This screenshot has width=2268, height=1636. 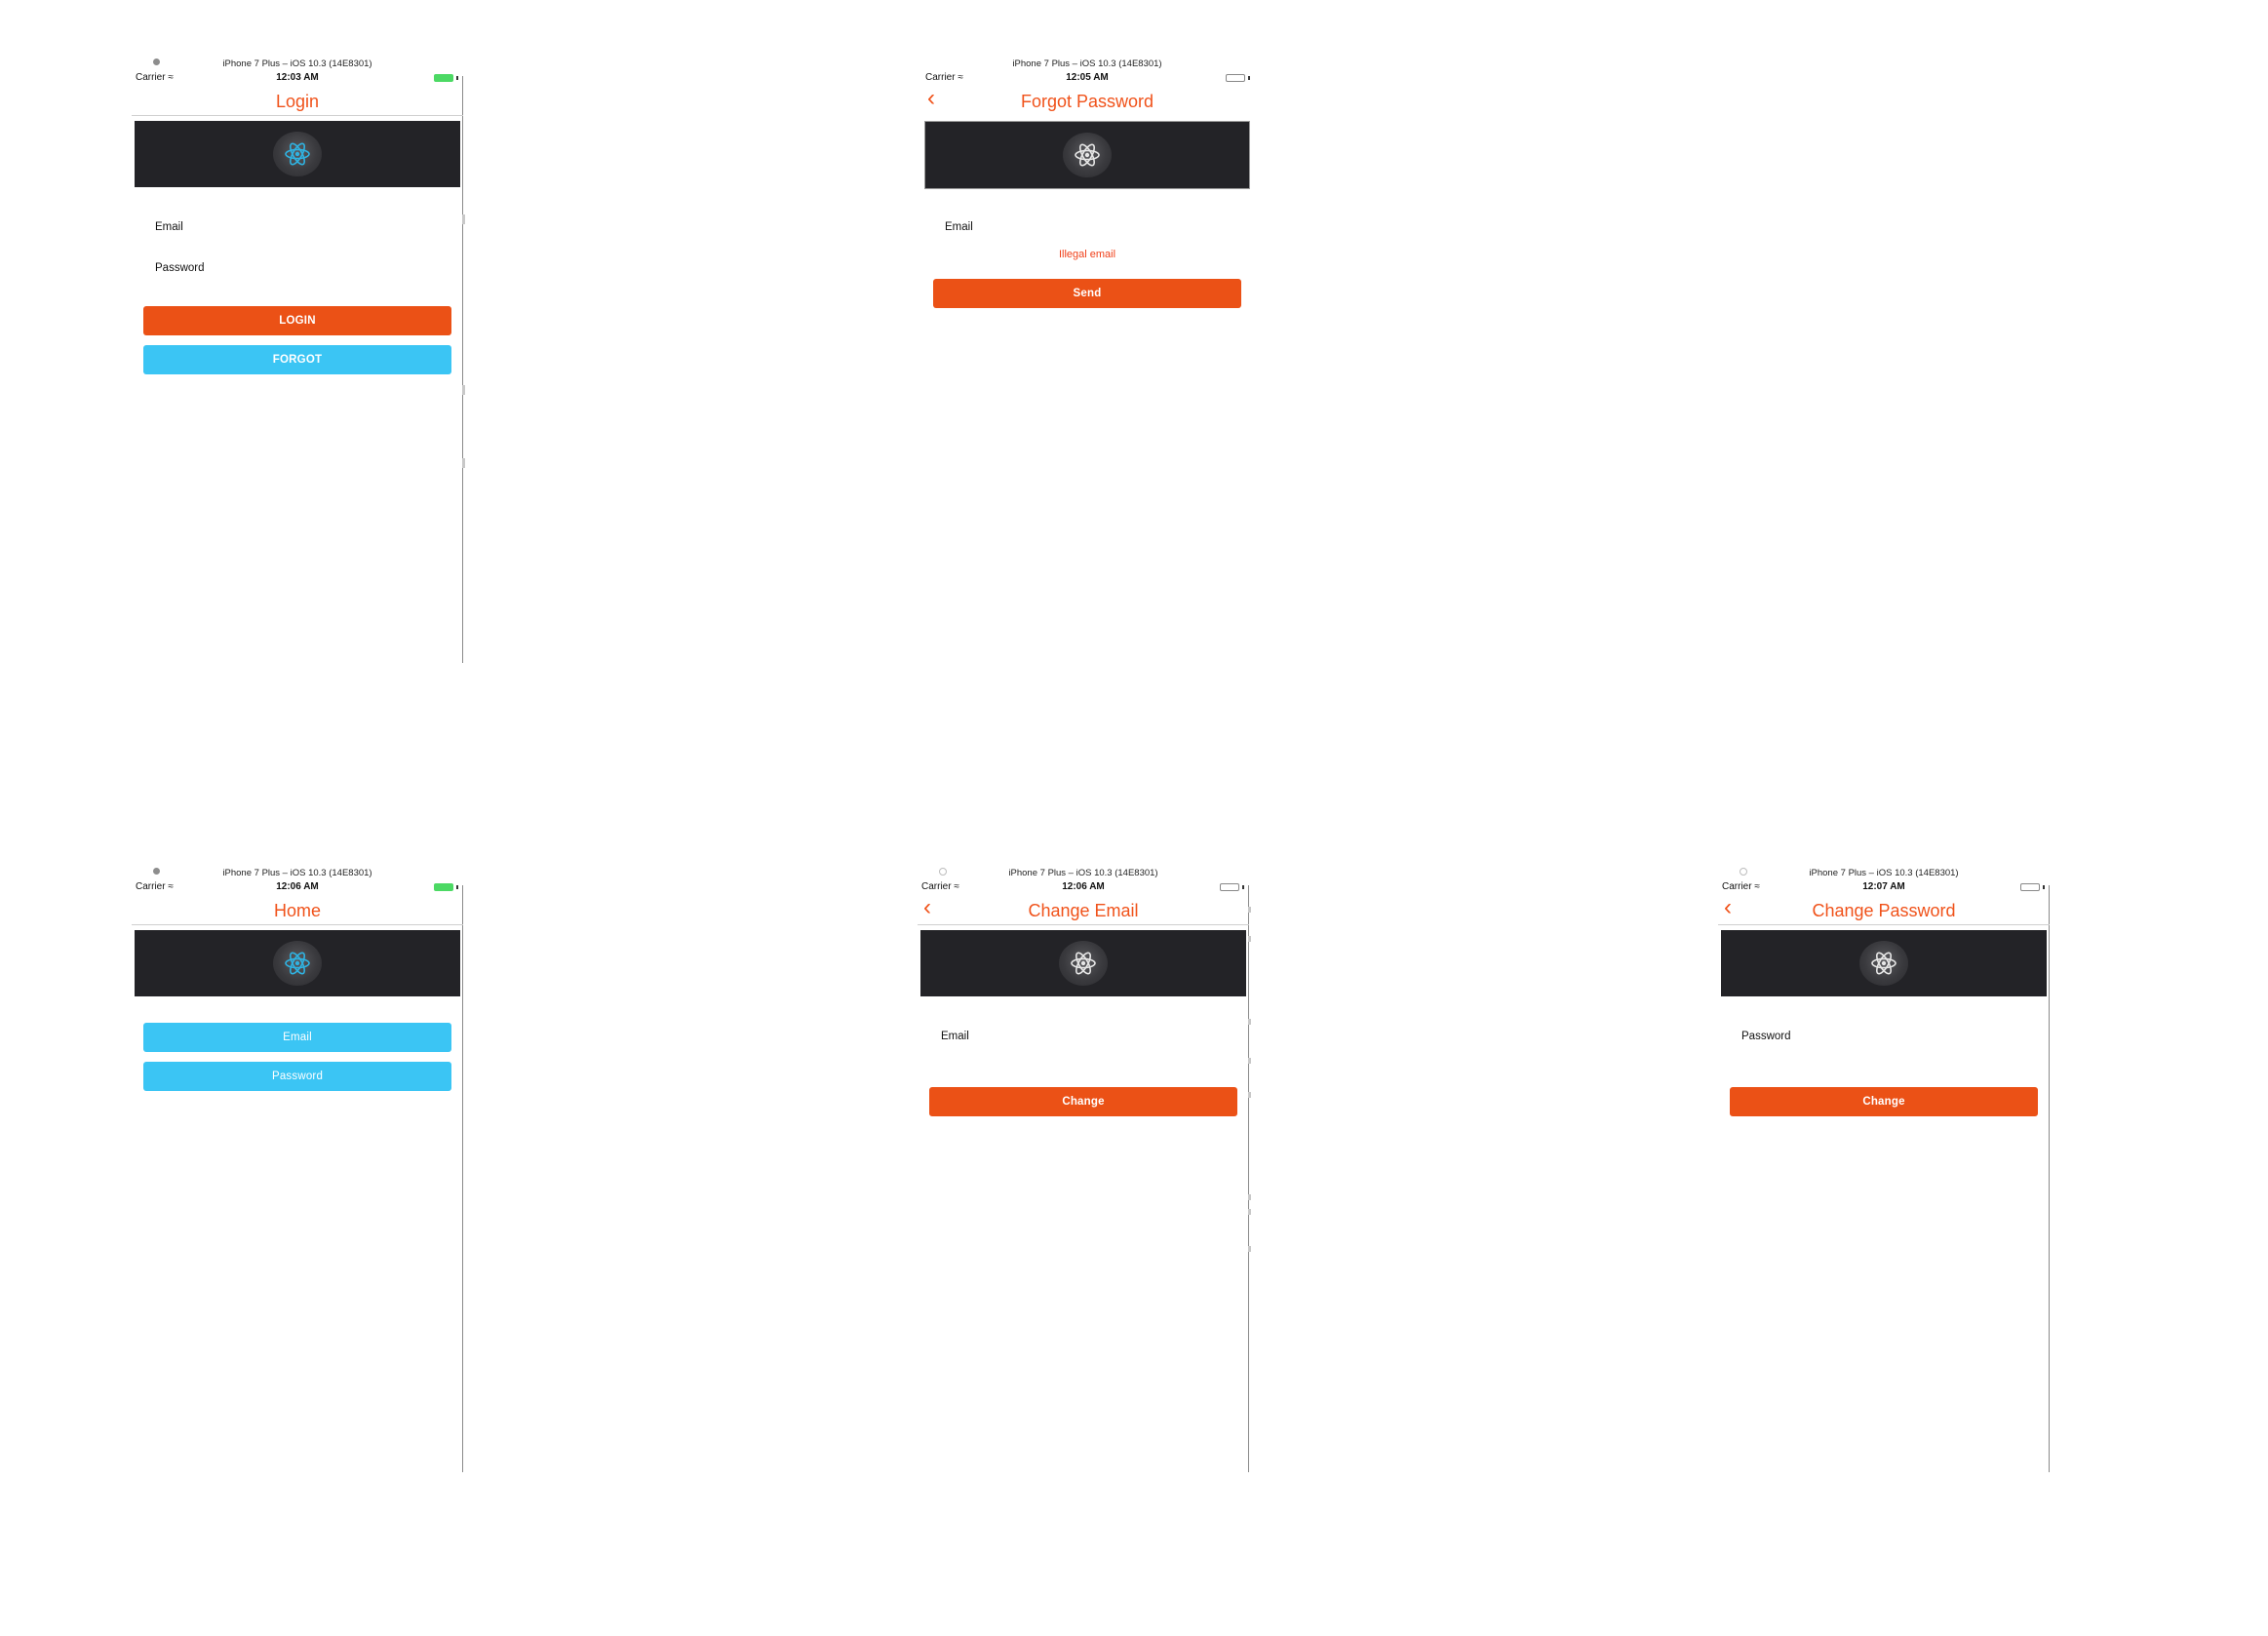 I want to click on status-time: 12:05 AM, so click(x=1087, y=77).